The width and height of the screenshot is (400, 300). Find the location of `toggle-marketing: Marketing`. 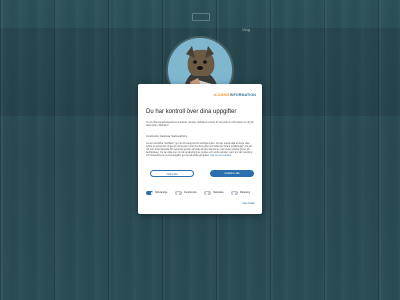

toggle-marketing: Marketing is located at coordinates (240, 193).